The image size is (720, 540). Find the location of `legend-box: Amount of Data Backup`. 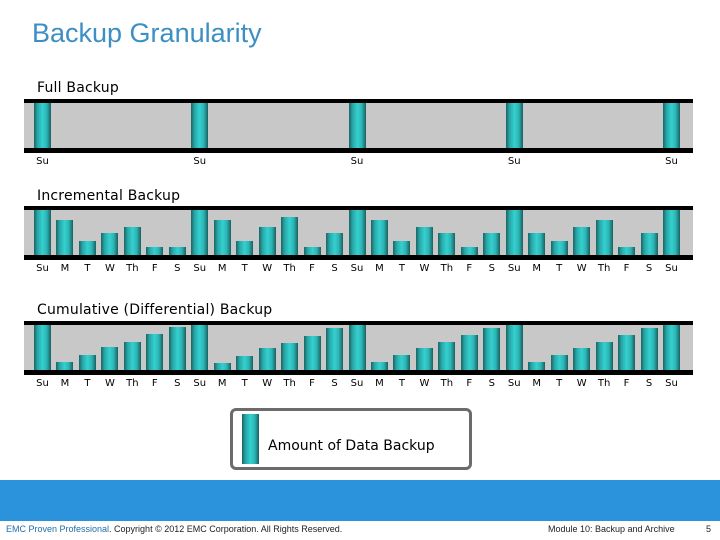

legend-box: Amount of Data Backup is located at coordinates (351, 439).